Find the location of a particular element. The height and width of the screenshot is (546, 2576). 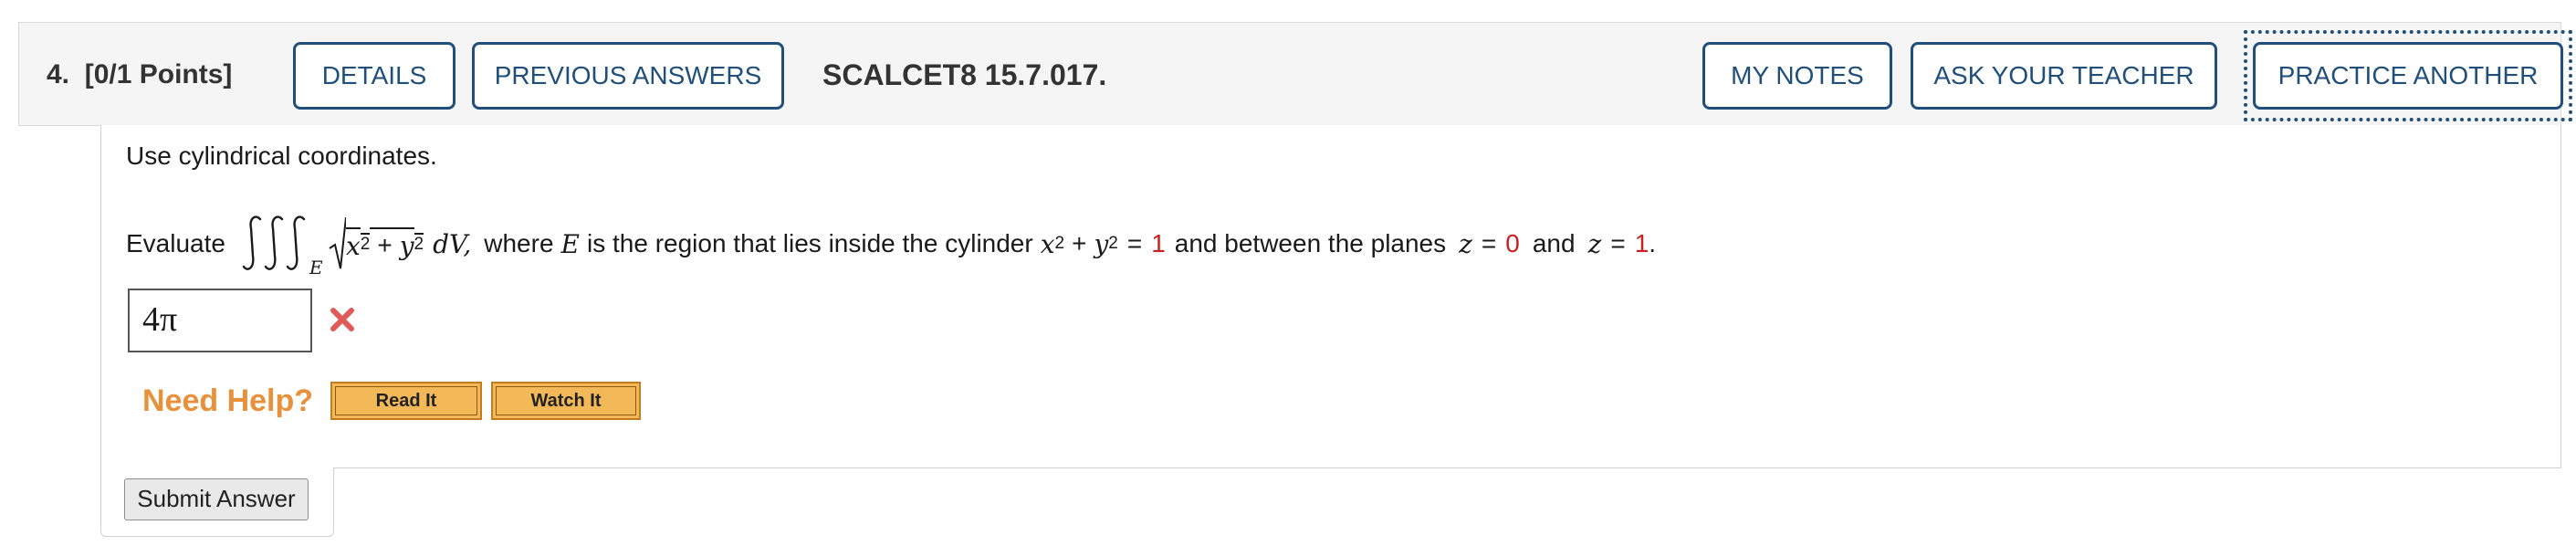

practice-another-button: PRACTICE ANOTHER is located at coordinates (2408, 76).